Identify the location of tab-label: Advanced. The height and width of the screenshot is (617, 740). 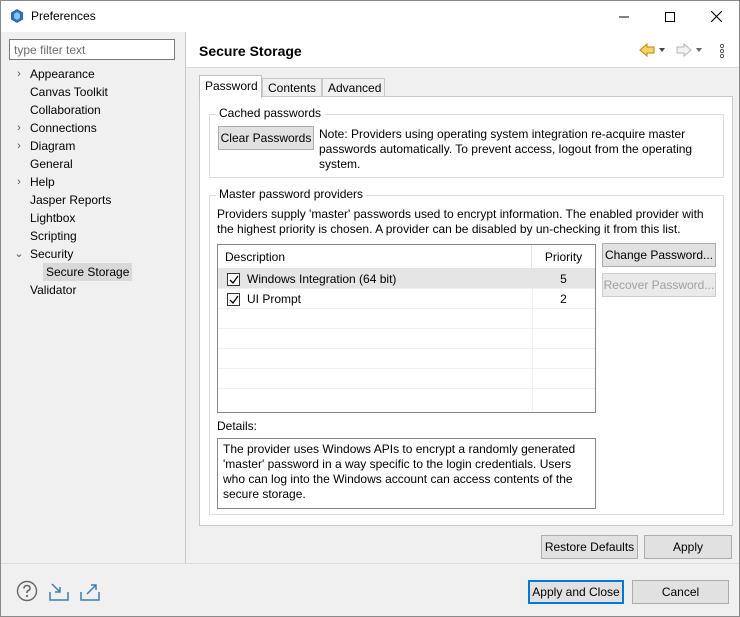
(355, 88).